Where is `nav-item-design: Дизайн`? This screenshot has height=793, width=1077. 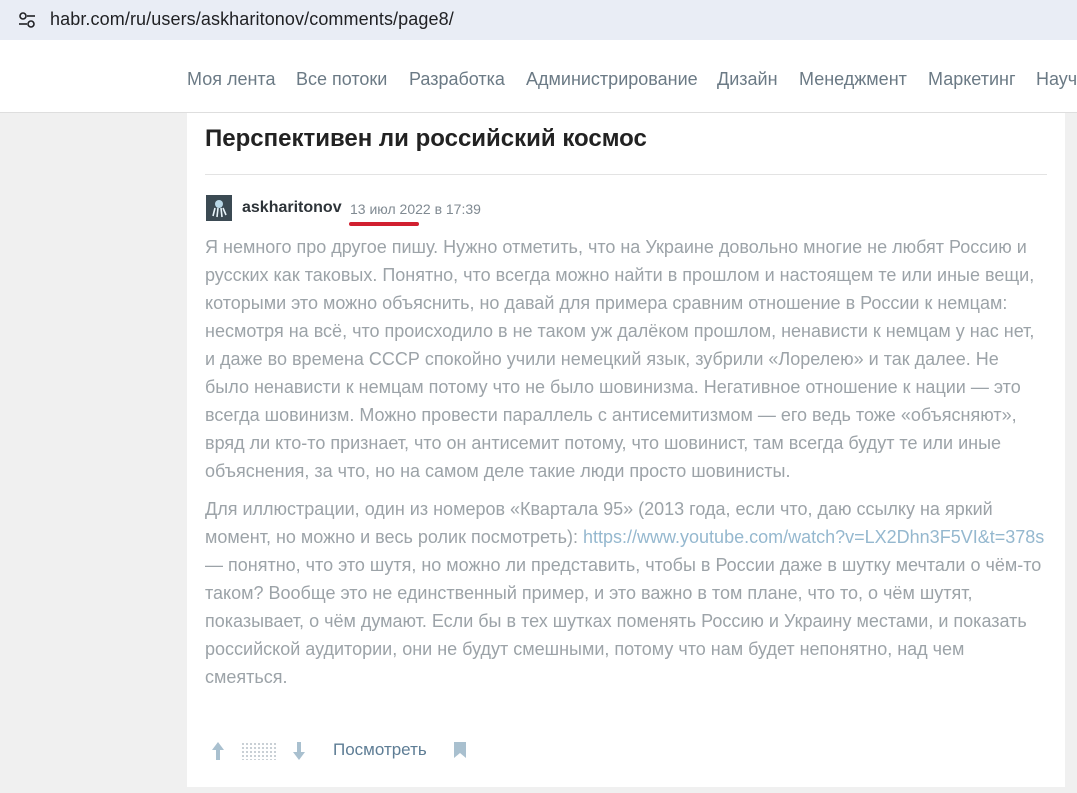
nav-item-design: Дизайн is located at coordinates (747, 79).